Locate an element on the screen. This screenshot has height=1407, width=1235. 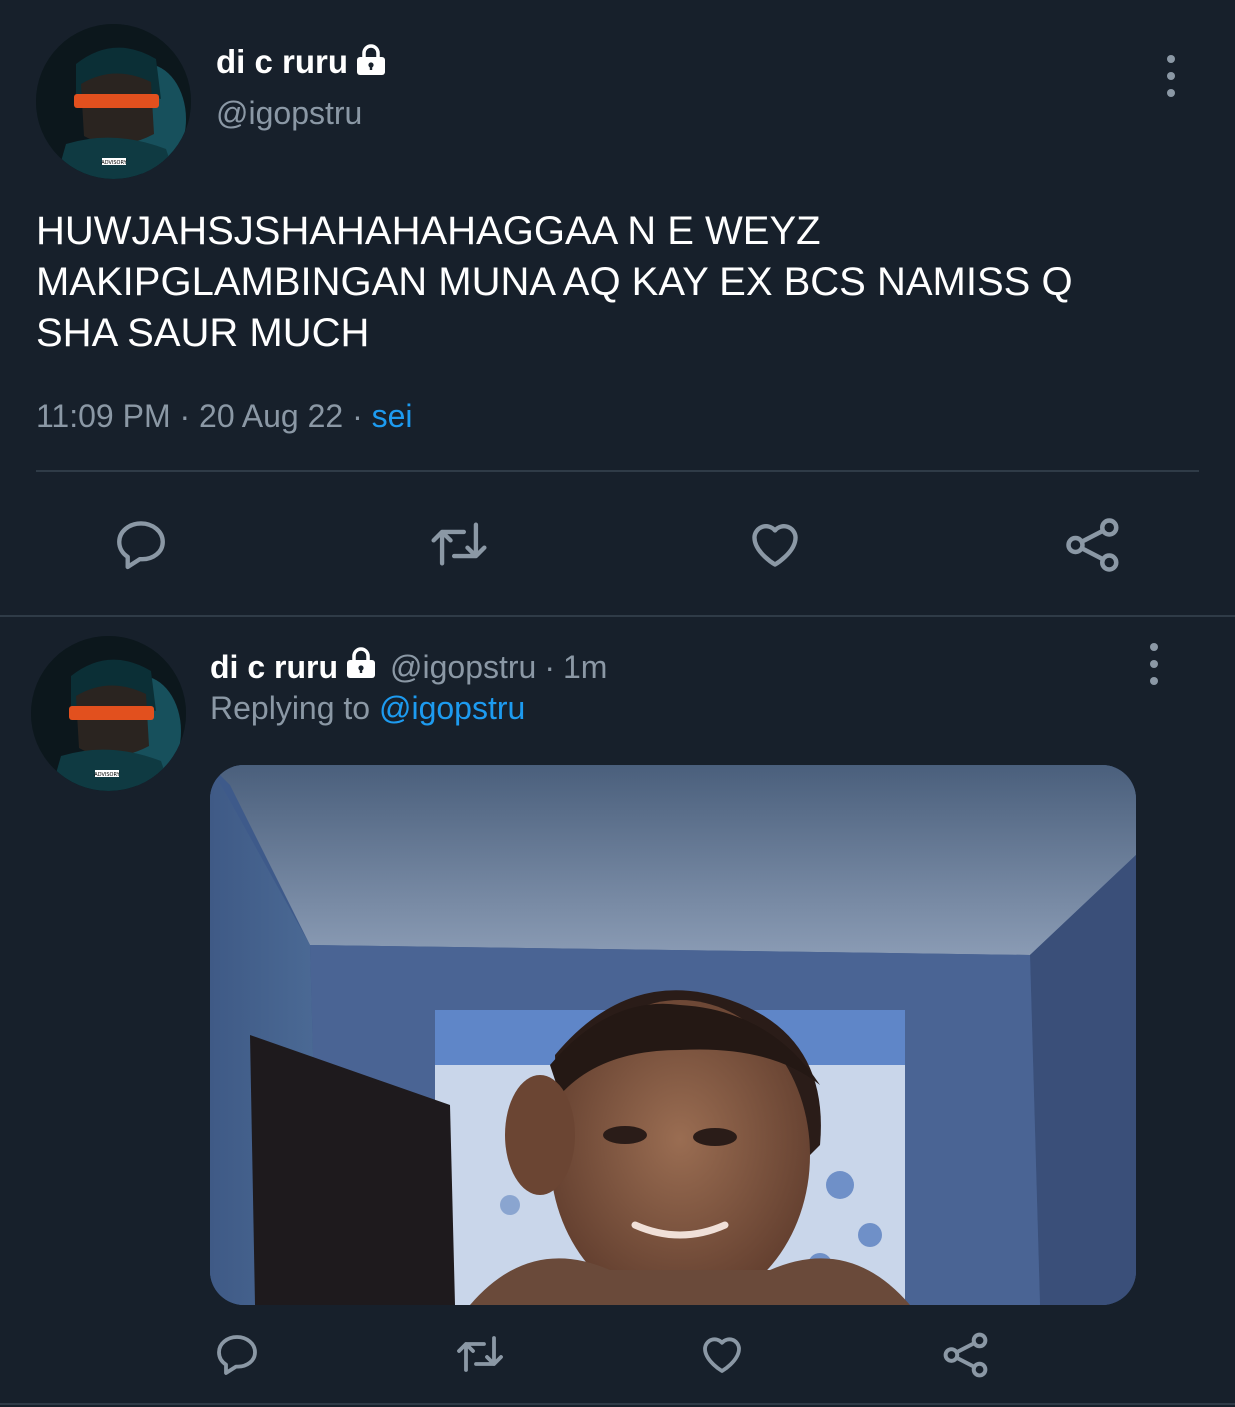
tweet-metadata: 11:09 PM · 20 Aug 22 · sei is located at coordinates (224, 416).